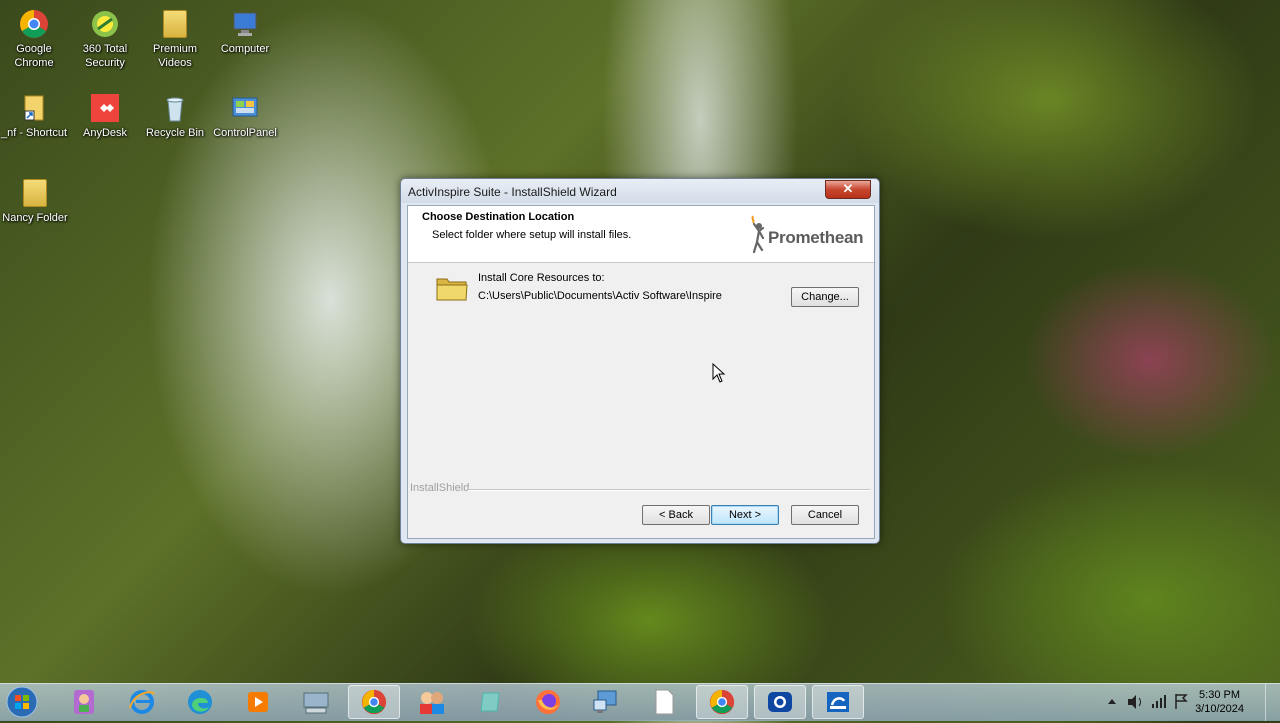 Image resolution: width=1280 pixels, height=723 pixels. I want to click on taskbar-internet-explorer, so click(142, 702).